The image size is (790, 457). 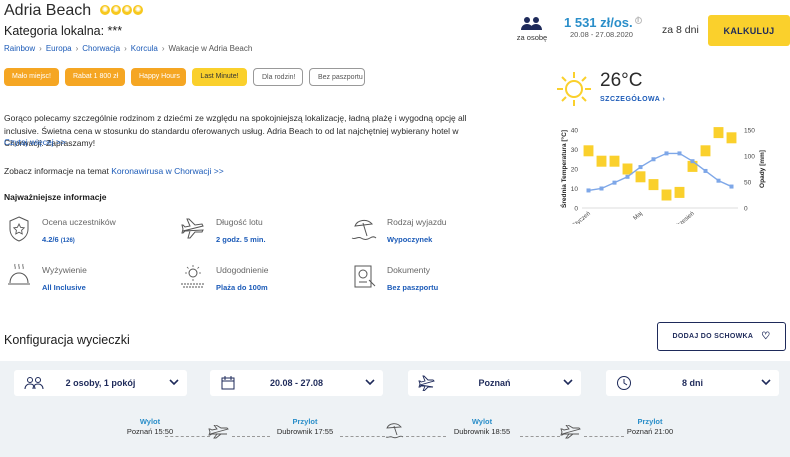 I want to click on fact-title: Ocena uczestników, so click(x=79, y=222).